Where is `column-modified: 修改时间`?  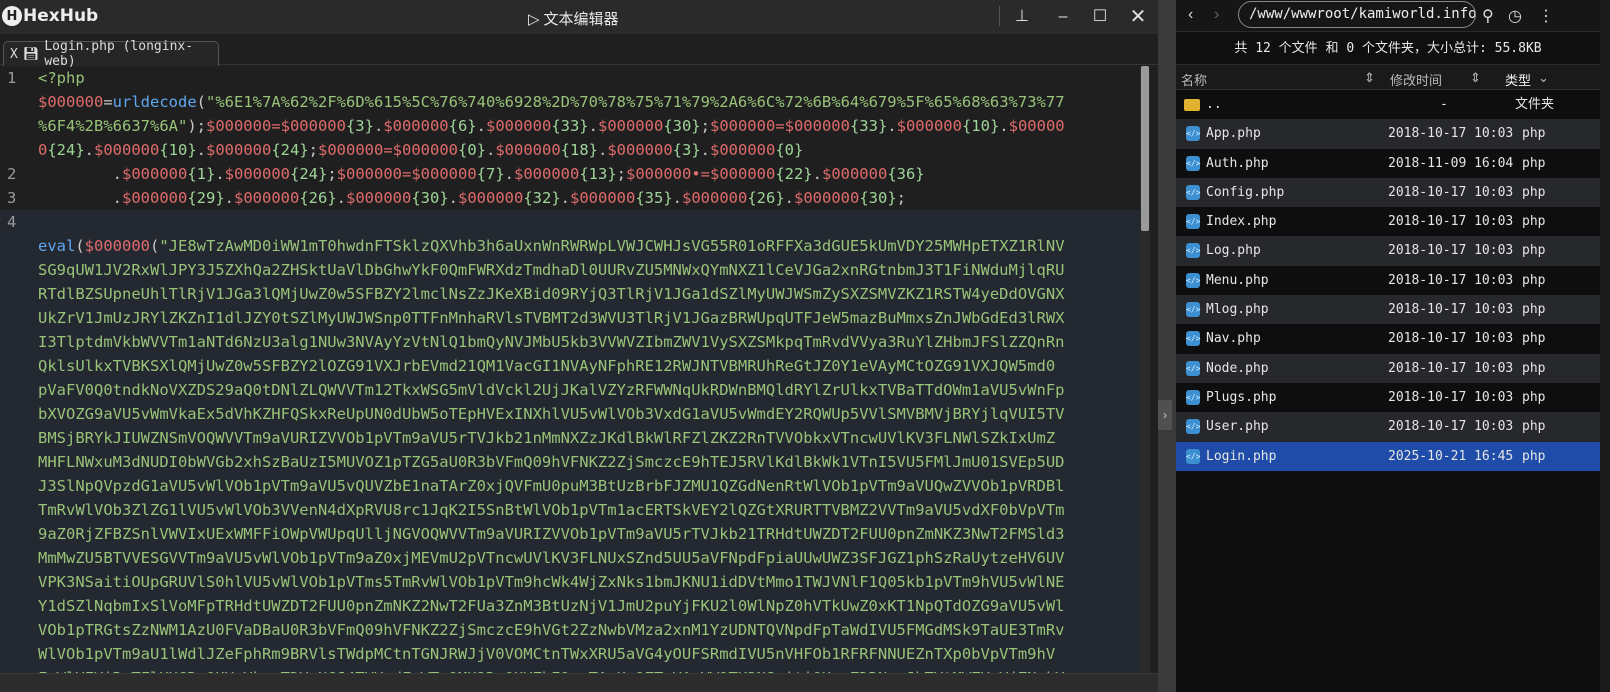
column-modified: 修改时间 is located at coordinates (1416, 79).